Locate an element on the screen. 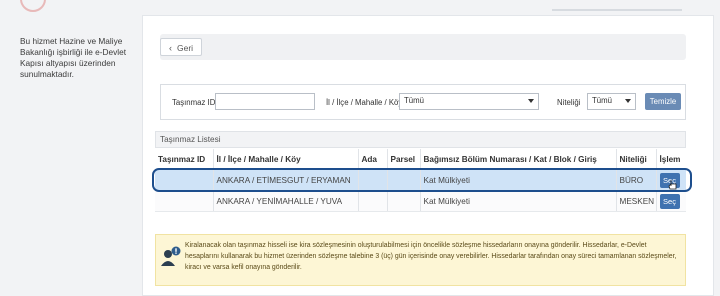 This screenshot has height=296, width=720. cell-parsel is located at coordinates (403, 201).